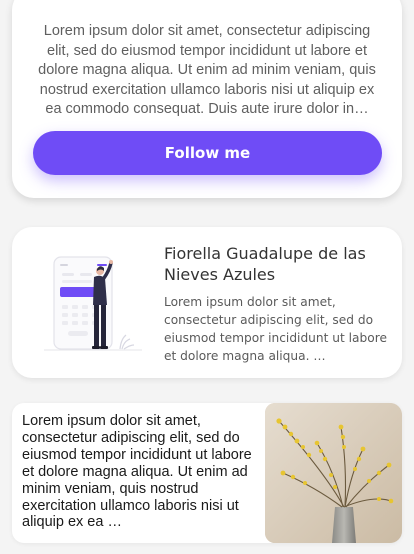 The width and height of the screenshot is (414, 554). I want to click on profile-name: Fiorella Guadalupe de las Nieves Azules, so click(265, 264).